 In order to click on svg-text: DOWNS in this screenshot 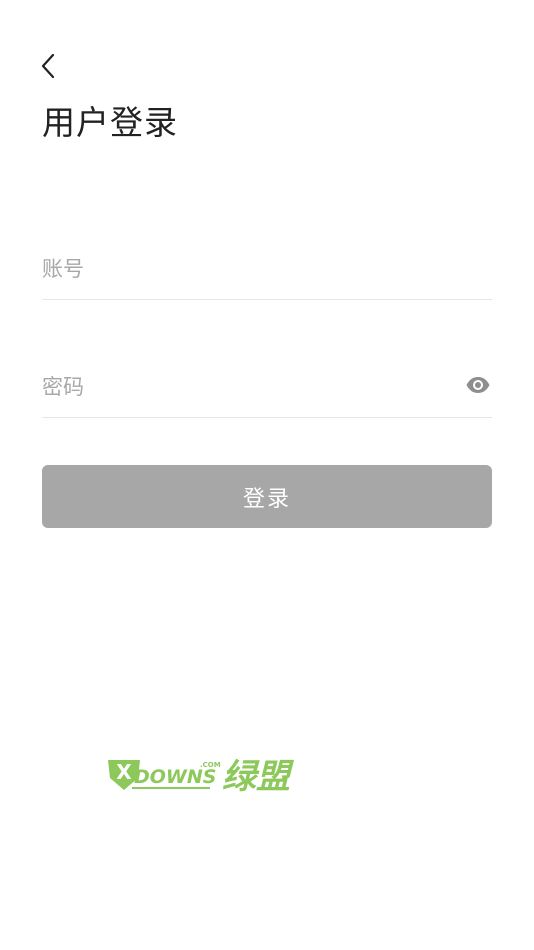, I will do `click(175, 777)`.